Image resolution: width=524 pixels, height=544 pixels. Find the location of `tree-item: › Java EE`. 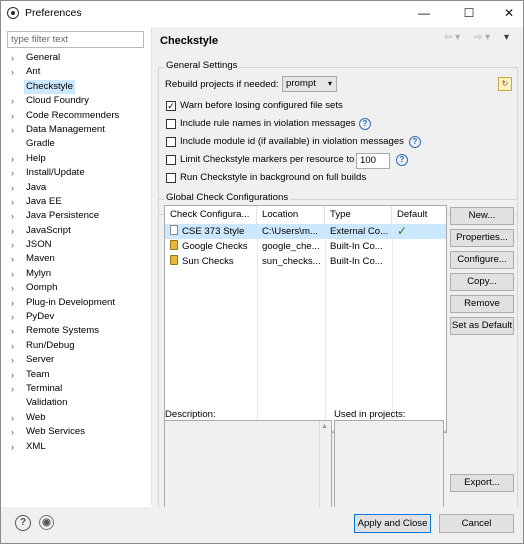

tree-item: › Java EE is located at coordinates (78, 202).